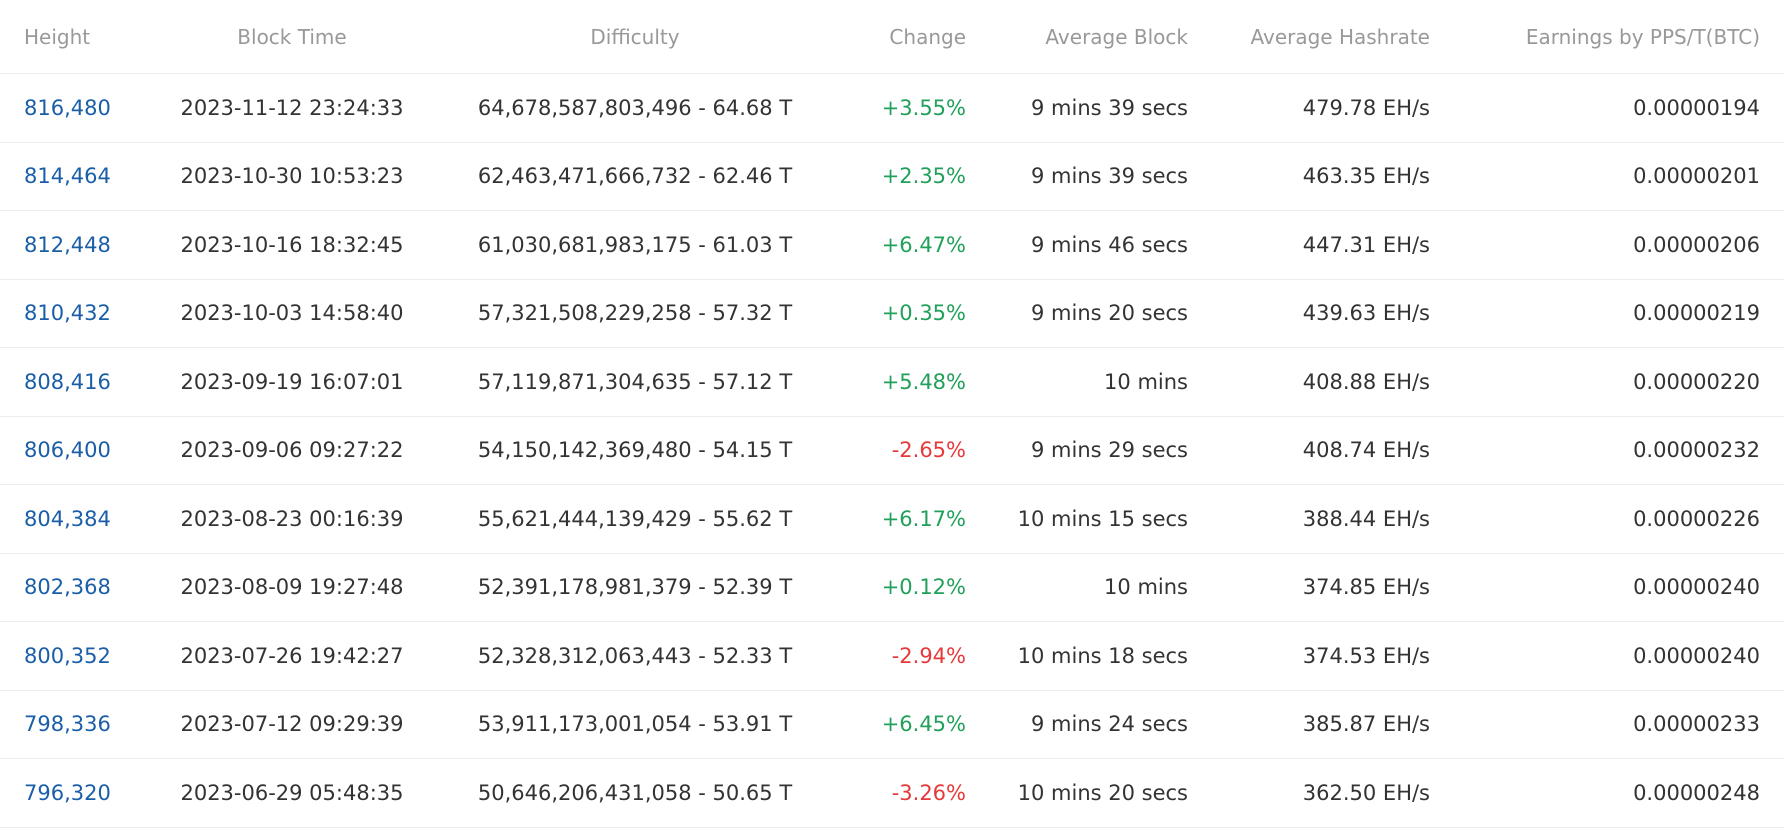 This screenshot has width=1784, height=828. I want to click on column-header-block-time: Block Time, so click(292, 36).